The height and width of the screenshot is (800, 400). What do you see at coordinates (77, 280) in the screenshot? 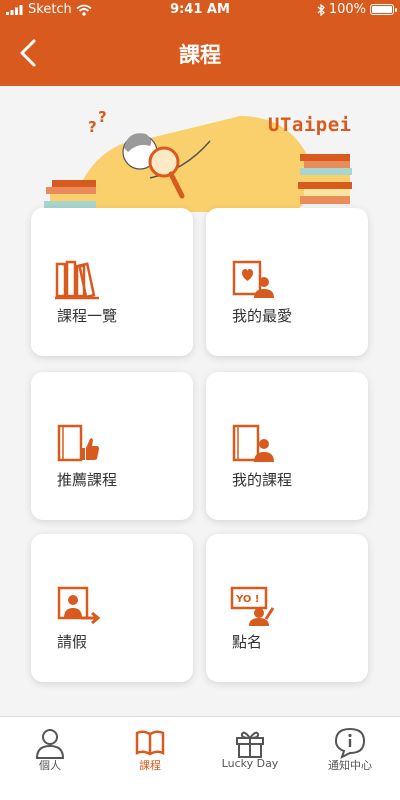
I see `books-icon` at bounding box center [77, 280].